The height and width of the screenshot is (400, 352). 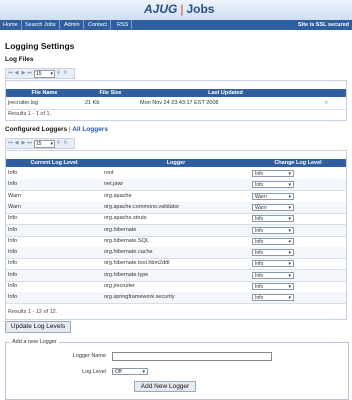 I want to click on table-row: Info org.hibernate.SQL Info, so click(x=176, y=242).